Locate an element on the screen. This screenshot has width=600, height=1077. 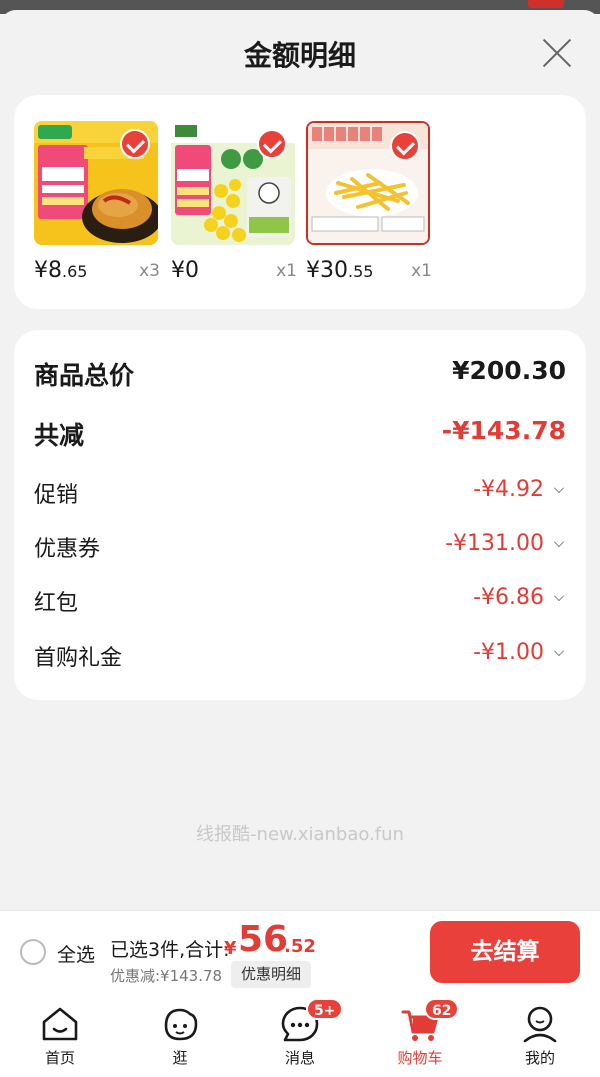
watermark: 线报酷-new.xianbao.fun is located at coordinates (300, 834).